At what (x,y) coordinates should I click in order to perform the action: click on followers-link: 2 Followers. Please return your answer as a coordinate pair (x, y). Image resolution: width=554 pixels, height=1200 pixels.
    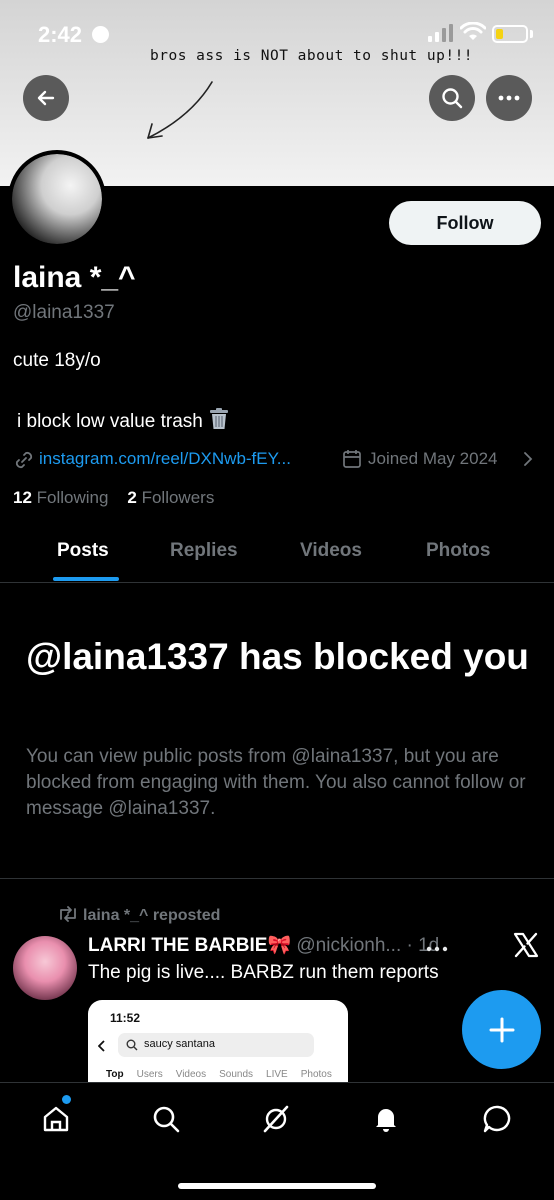
    Looking at the image, I should click on (170, 497).